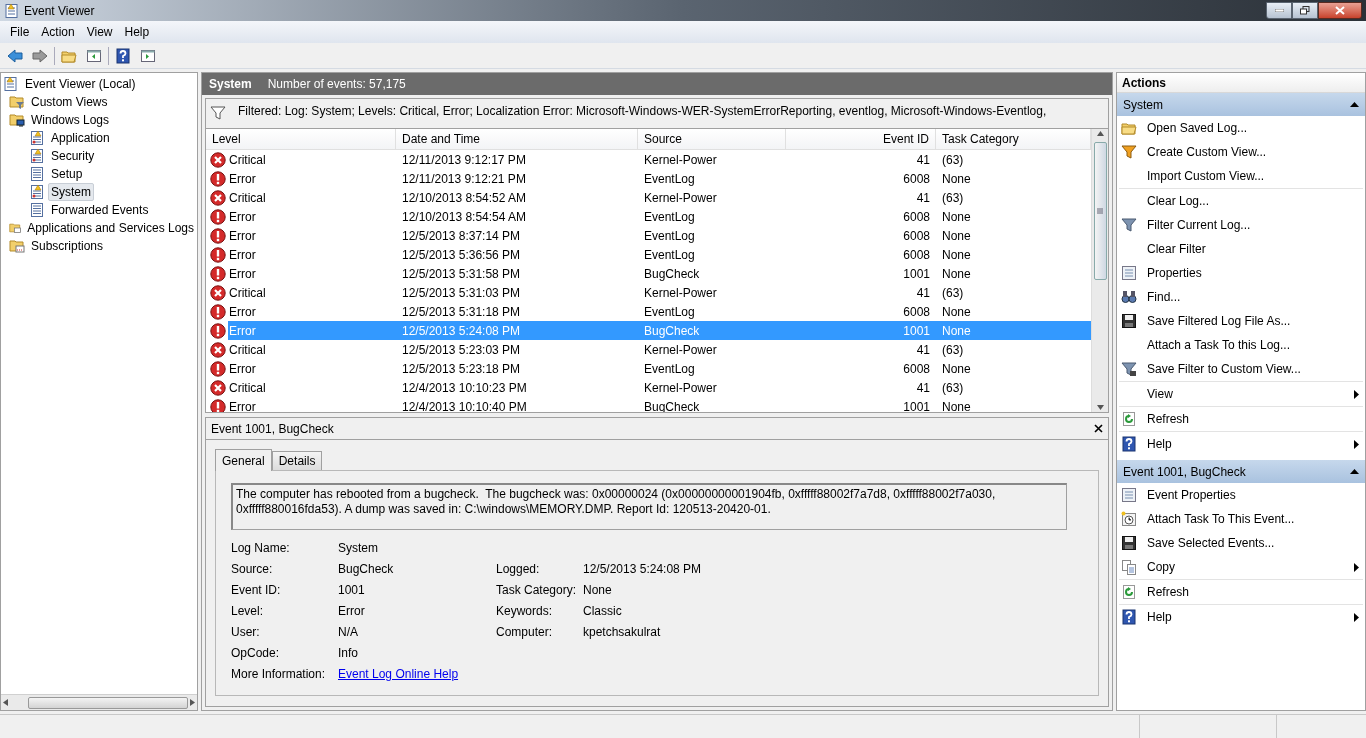  I want to click on field-label: Logged:, so click(518, 569).